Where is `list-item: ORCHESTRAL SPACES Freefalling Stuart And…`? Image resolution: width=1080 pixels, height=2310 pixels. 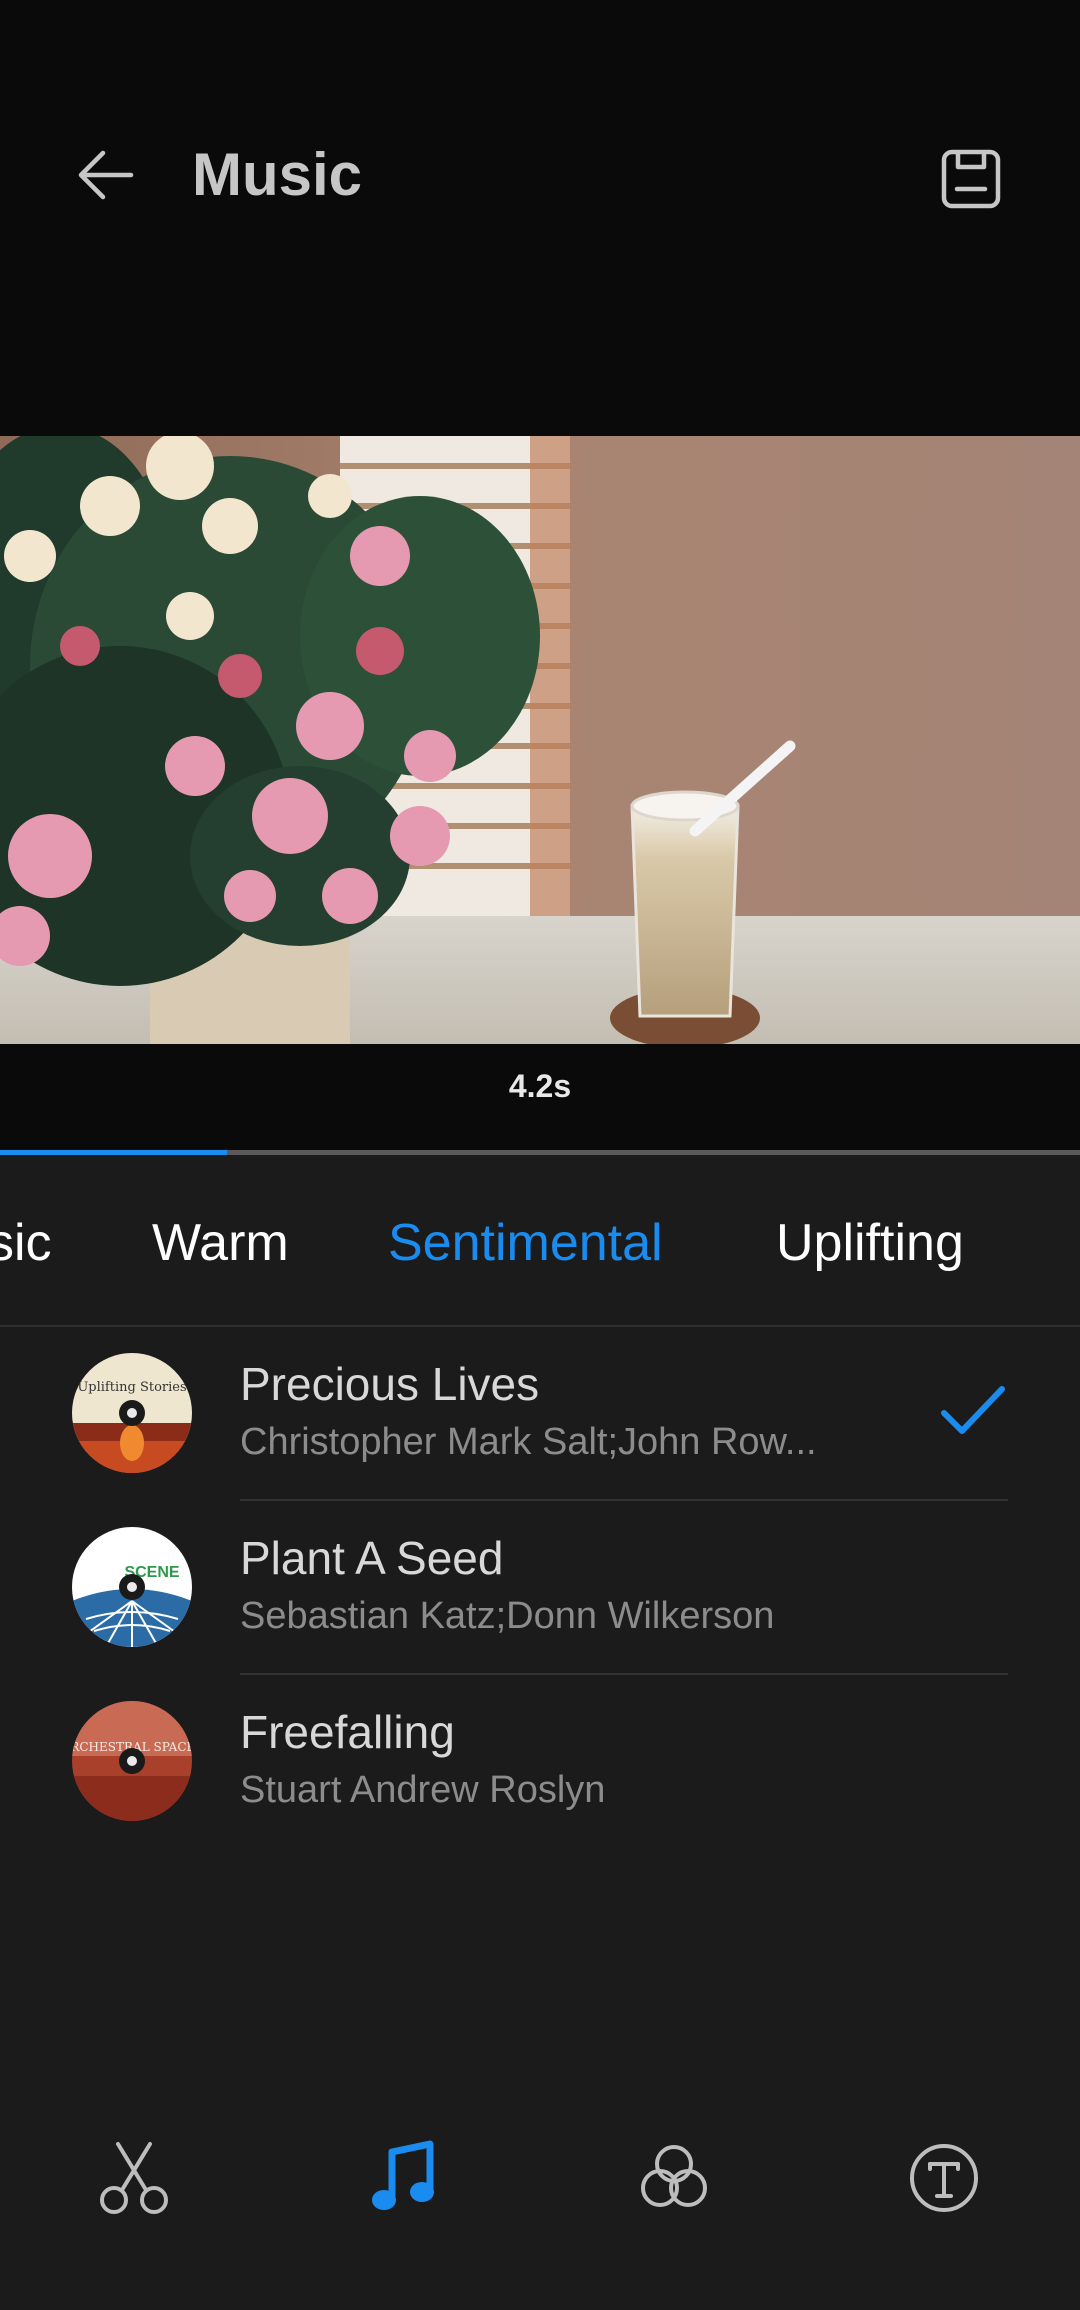 list-item: ORCHESTRAL SPACES Freefalling Stuart And… is located at coordinates (540, 1762).